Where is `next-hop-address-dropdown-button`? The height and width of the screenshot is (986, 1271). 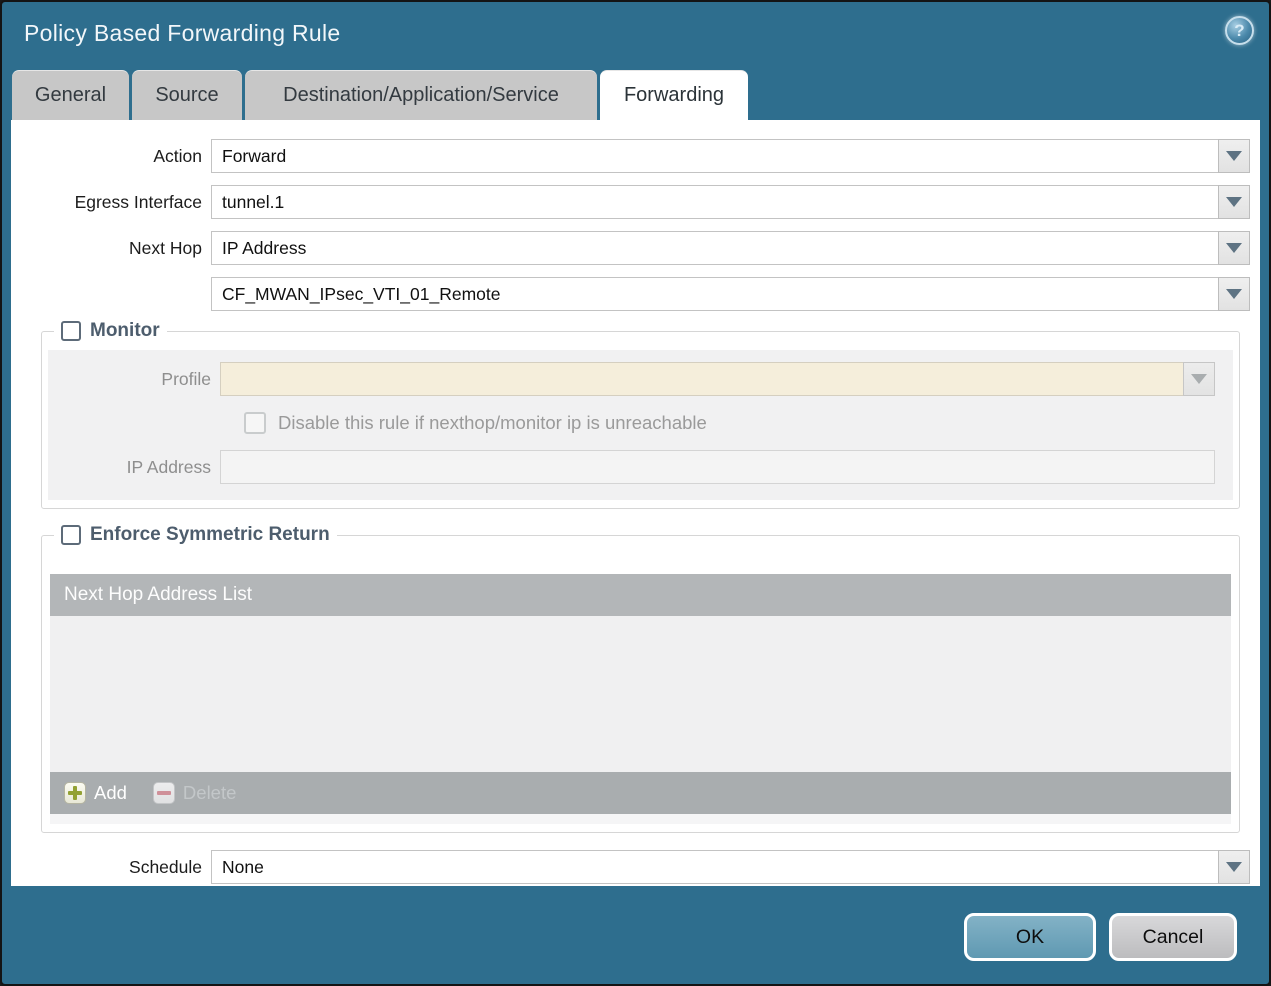 next-hop-address-dropdown-button is located at coordinates (1234, 294).